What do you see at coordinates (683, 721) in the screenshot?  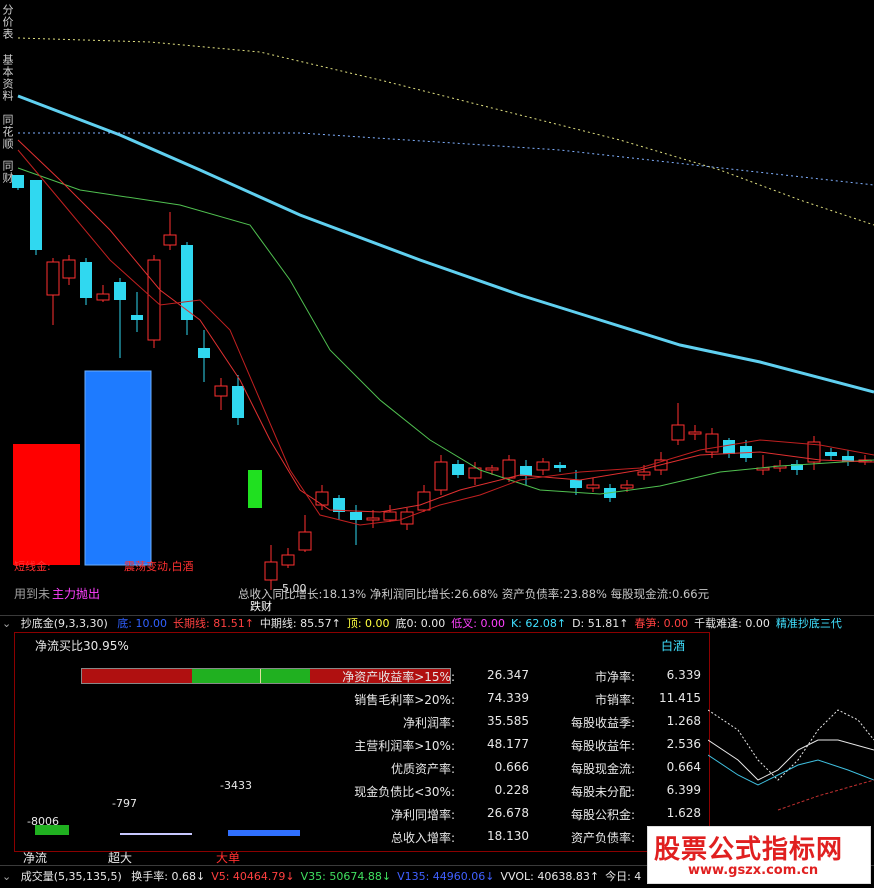 I see `metric-value: 1.268` at bounding box center [683, 721].